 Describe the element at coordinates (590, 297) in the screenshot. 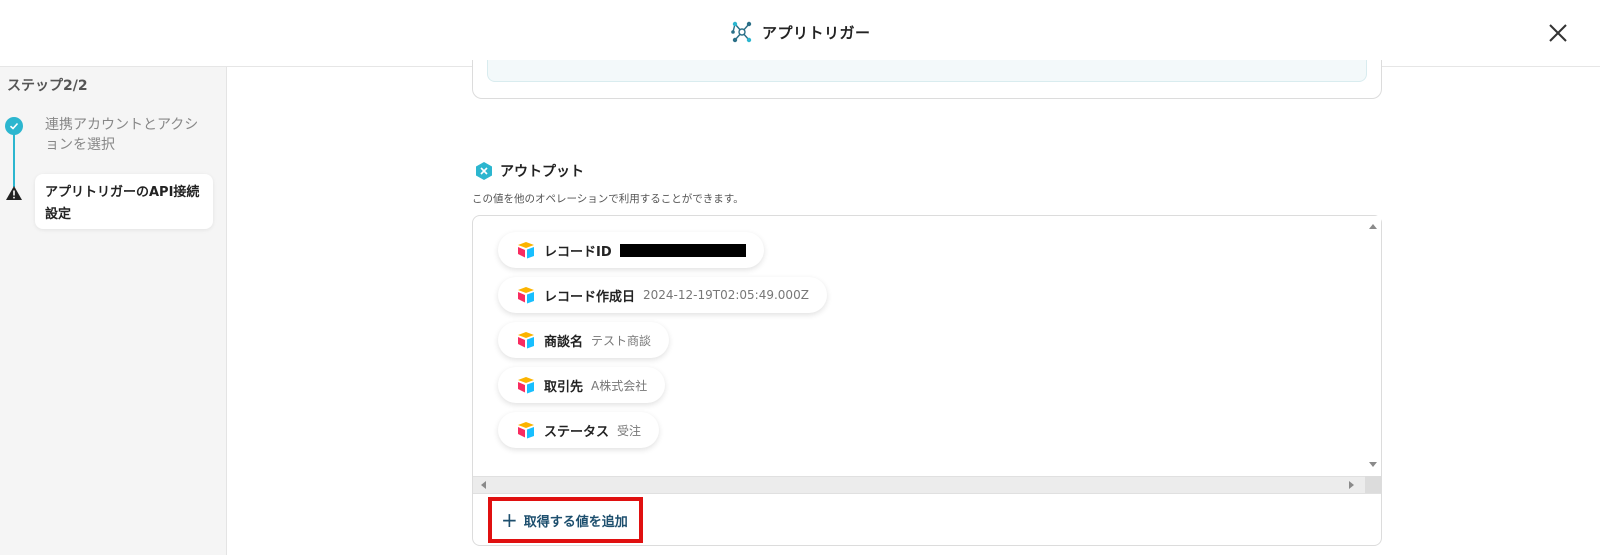

I see `output-chip-label: レコード作成日` at that location.